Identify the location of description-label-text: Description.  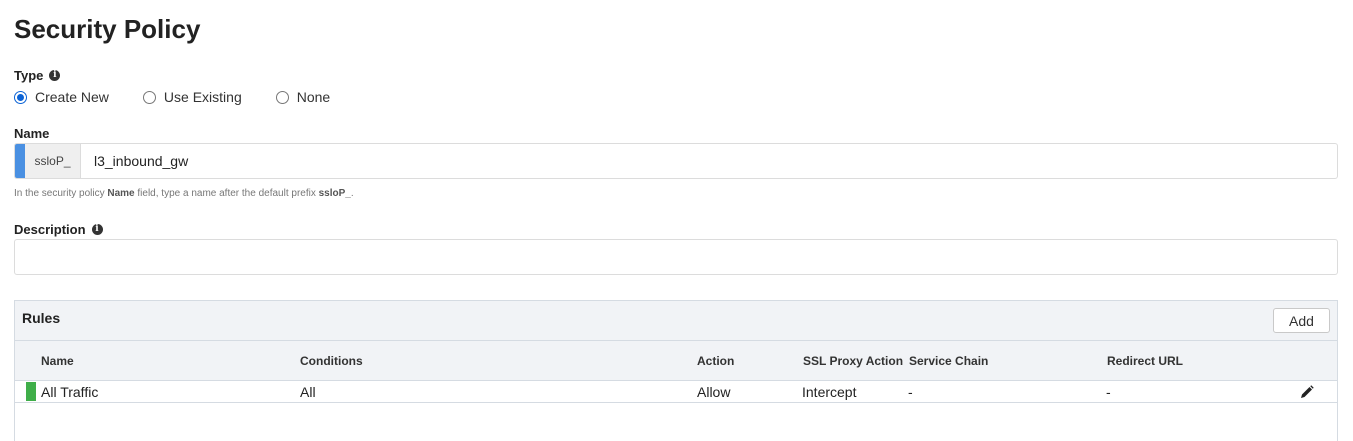
(50, 229).